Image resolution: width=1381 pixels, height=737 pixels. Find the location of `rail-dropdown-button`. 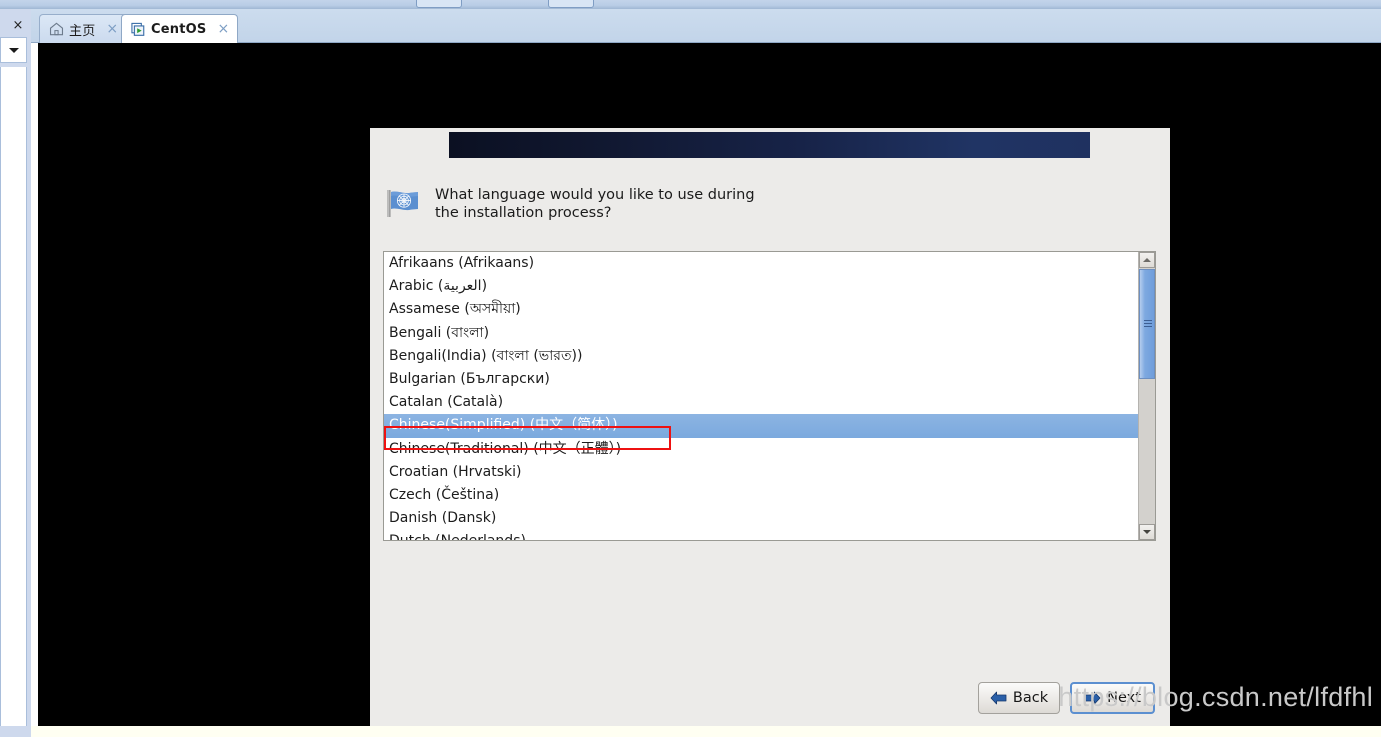

rail-dropdown-button is located at coordinates (13, 50).